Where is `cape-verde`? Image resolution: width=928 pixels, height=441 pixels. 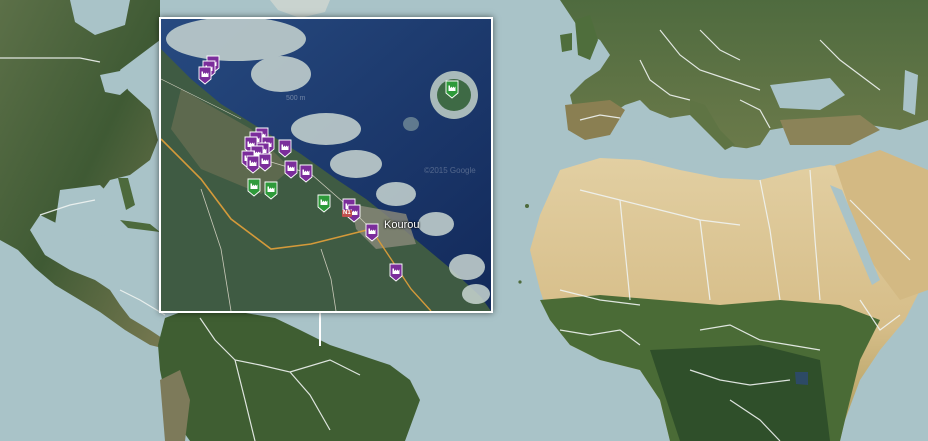
cape-verde is located at coordinates (520, 282).